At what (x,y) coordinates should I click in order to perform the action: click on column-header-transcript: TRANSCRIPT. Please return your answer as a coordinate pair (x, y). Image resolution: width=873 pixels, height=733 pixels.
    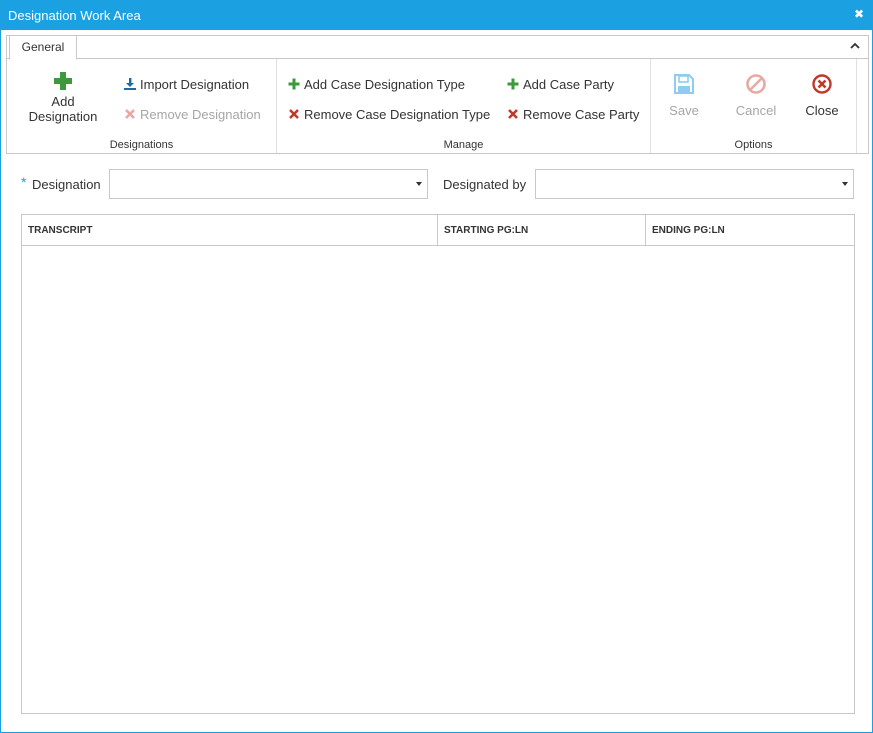
    Looking at the image, I should click on (230, 230).